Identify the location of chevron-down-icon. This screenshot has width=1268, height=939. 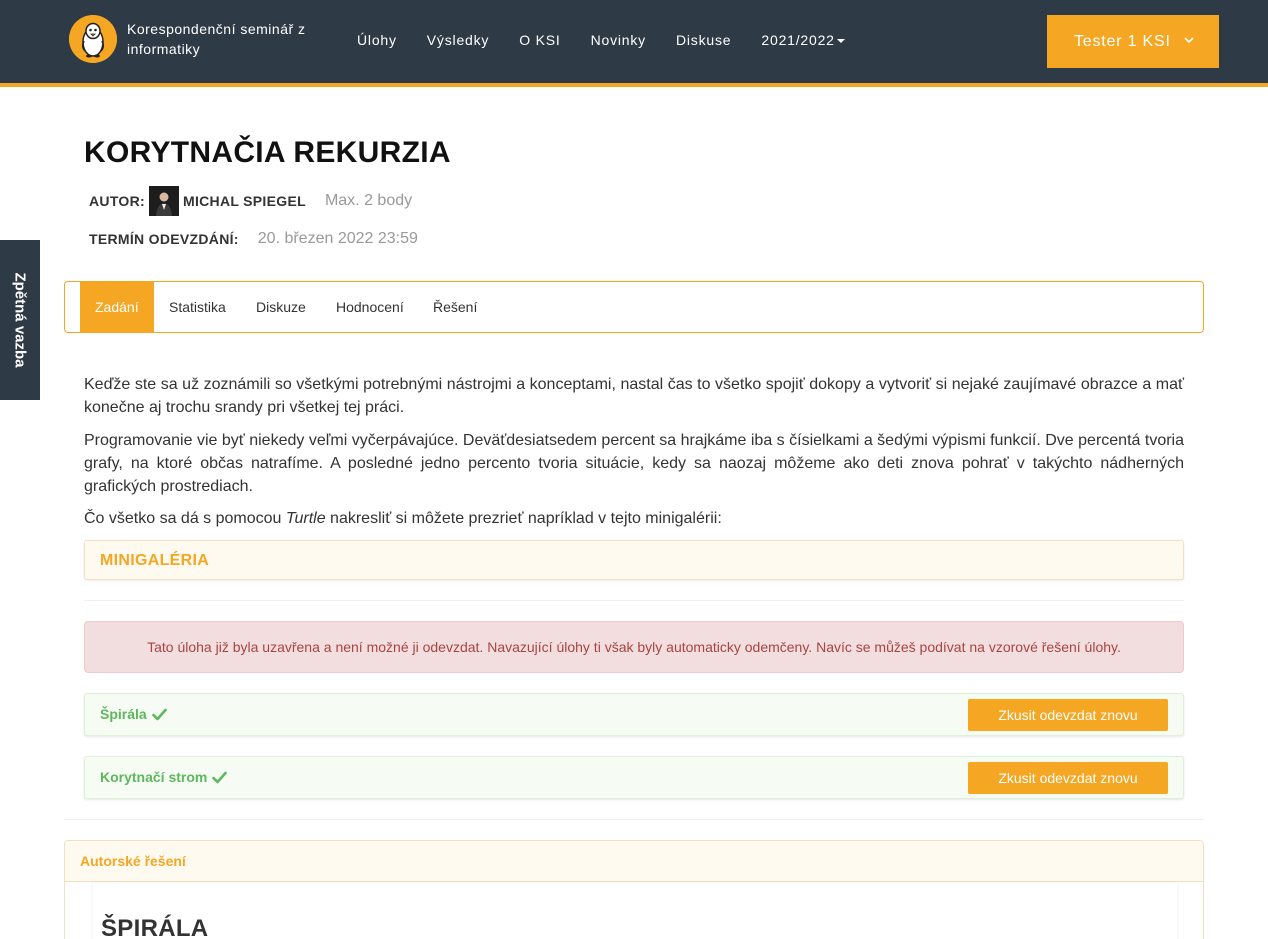
(1189, 40).